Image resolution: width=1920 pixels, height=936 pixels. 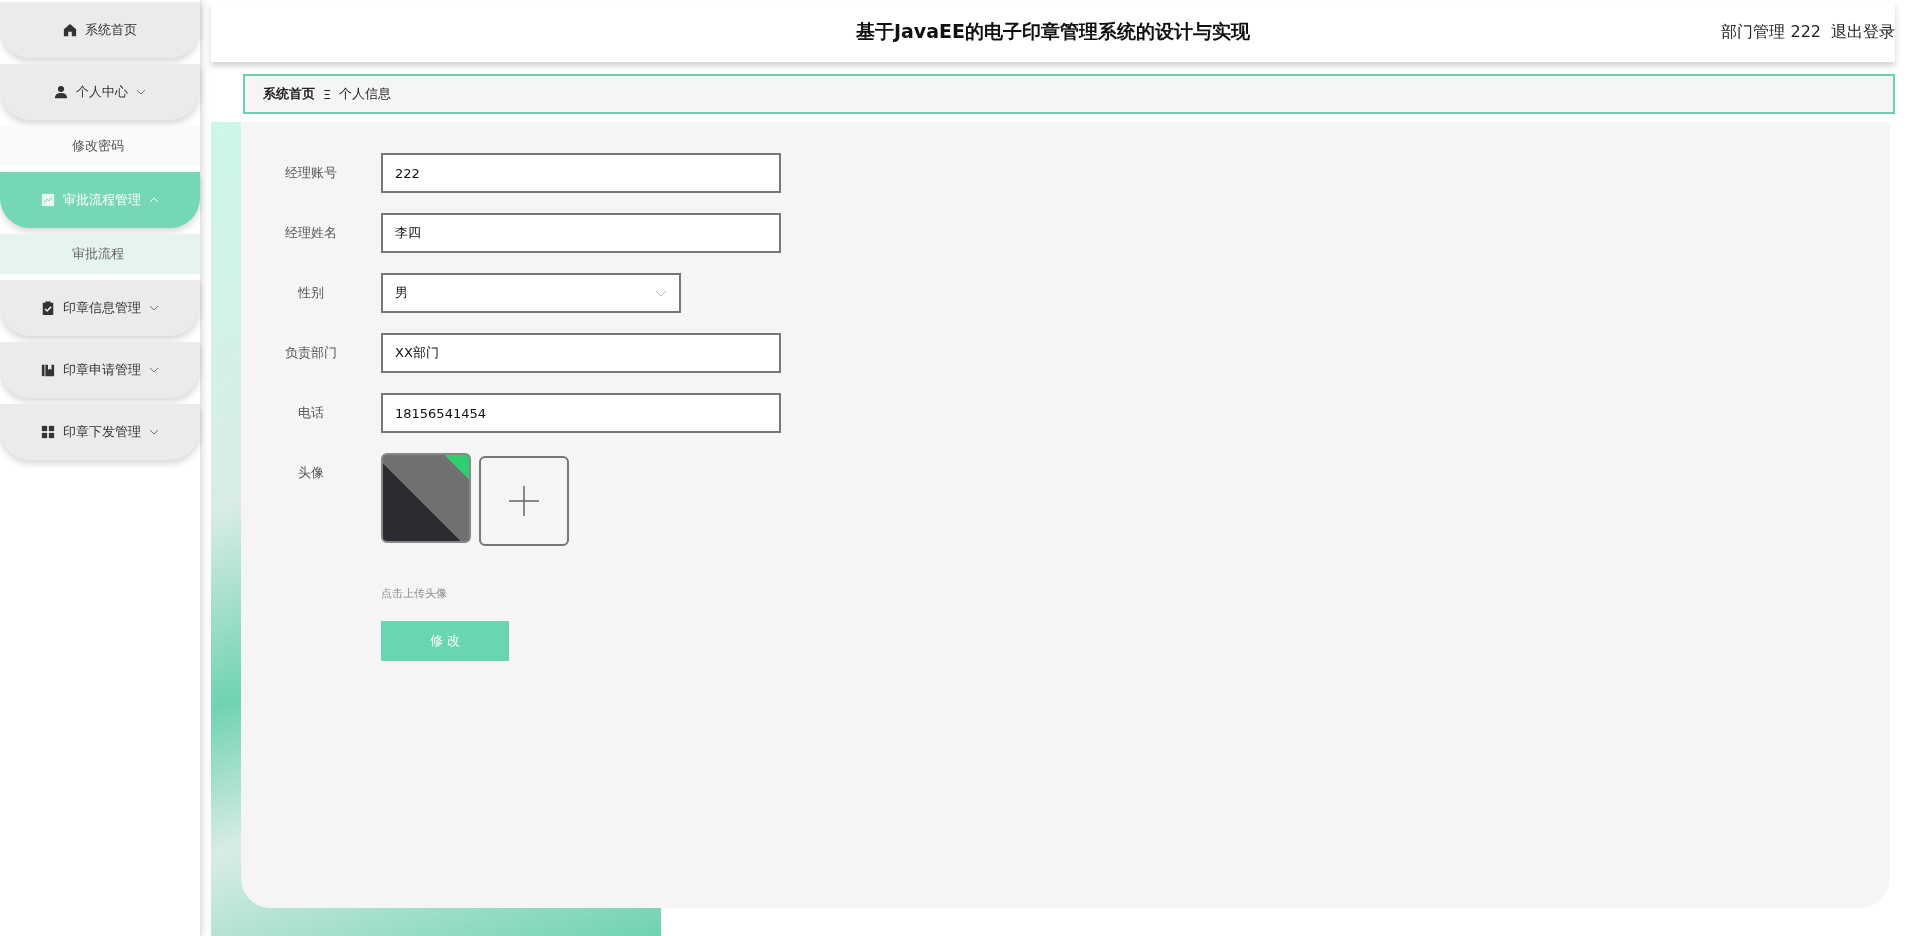 I want to click on book-icon, so click(x=48, y=370).